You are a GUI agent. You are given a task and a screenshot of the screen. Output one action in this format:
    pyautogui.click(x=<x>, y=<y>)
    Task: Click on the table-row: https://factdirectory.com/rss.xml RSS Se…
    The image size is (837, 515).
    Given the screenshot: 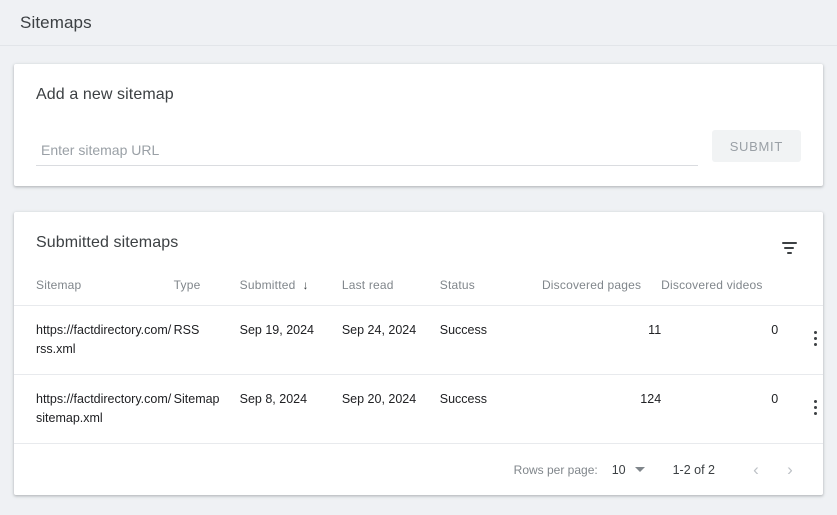 What is the action you would take?
    pyautogui.click(x=418, y=340)
    